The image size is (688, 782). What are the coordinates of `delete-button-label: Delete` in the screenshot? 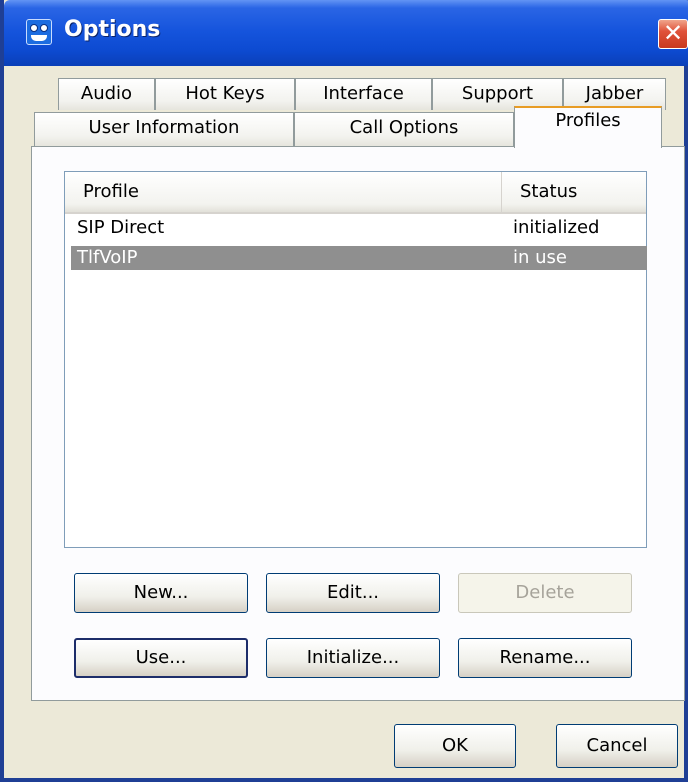 It's located at (545, 592).